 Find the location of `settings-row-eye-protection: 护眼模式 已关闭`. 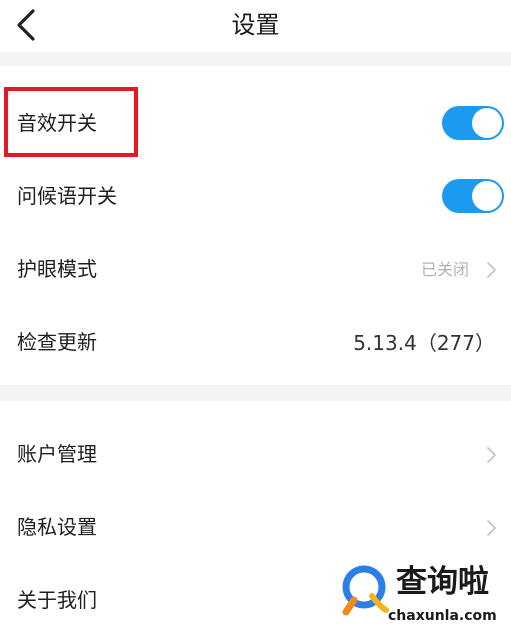

settings-row-eye-protection: 护眼模式 已关闭 is located at coordinates (255, 269).